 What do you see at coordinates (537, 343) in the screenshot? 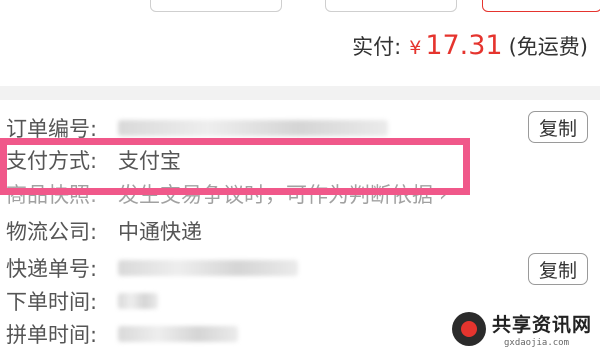
I see `watermark-subtitle: gxdaojia.com` at bounding box center [537, 343].